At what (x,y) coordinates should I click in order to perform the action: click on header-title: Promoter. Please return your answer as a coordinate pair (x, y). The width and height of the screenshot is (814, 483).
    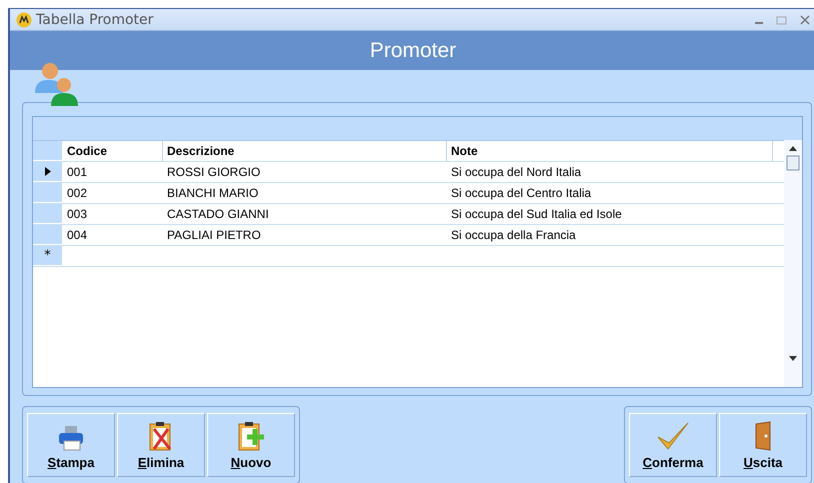
    Looking at the image, I should click on (413, 50).